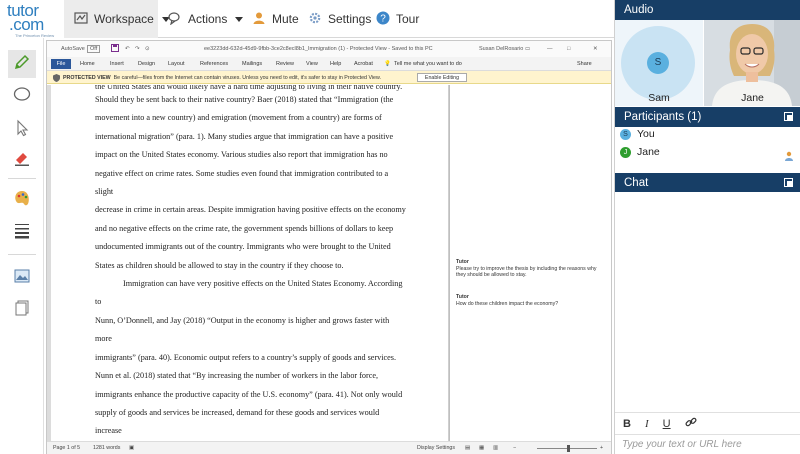 The width and height of the screenshot is (800, 454). What do you see at coordinates (636, 183) in the screenshot?
I see `chat-title: Chat` at bounding box center [636, 183].